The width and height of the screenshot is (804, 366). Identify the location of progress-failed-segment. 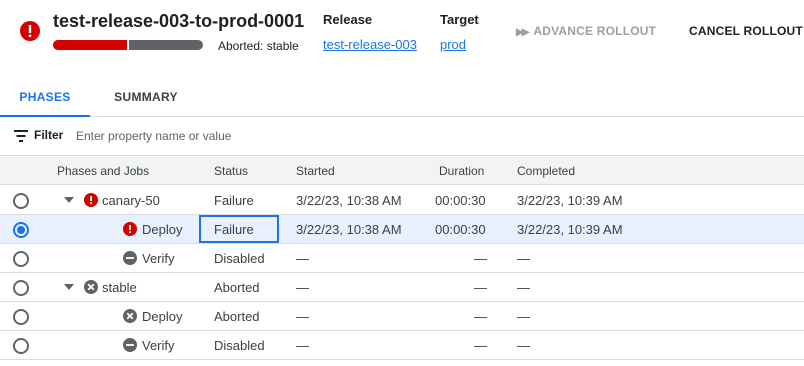
(90, 45).